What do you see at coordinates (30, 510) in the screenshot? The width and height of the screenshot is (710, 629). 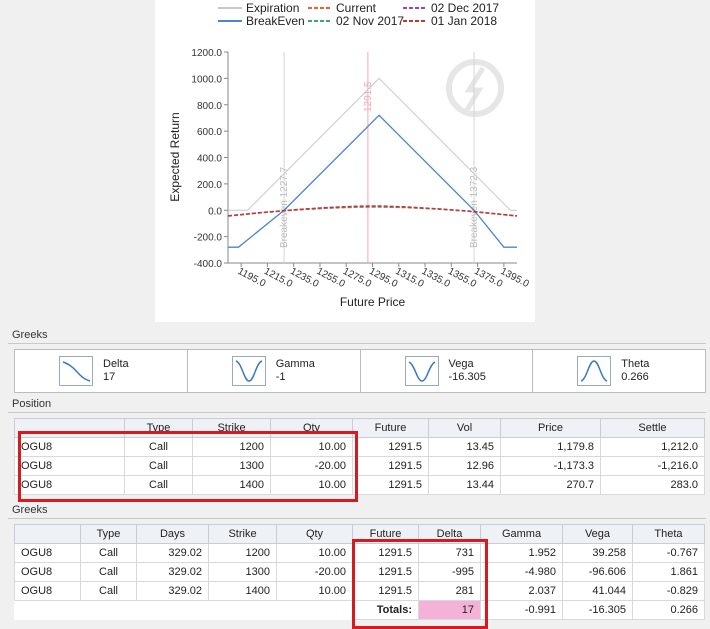 I see `greeks-detail-section-label: Greeks` at bounding box center [30, 510].